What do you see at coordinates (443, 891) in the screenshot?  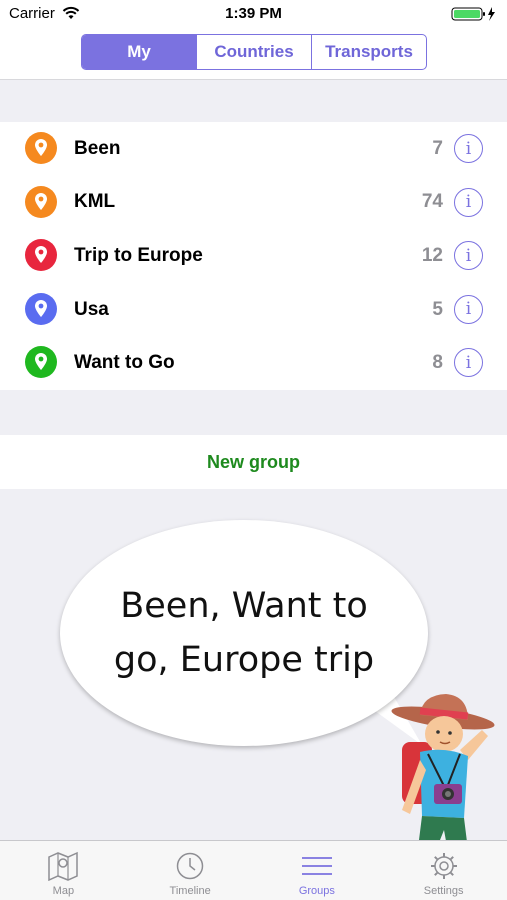 I see `tab-label: Settings` at bounding box center [443, 891].